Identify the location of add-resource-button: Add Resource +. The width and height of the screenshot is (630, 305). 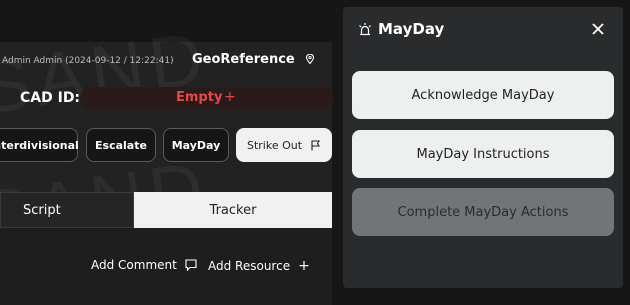
(259, 266).